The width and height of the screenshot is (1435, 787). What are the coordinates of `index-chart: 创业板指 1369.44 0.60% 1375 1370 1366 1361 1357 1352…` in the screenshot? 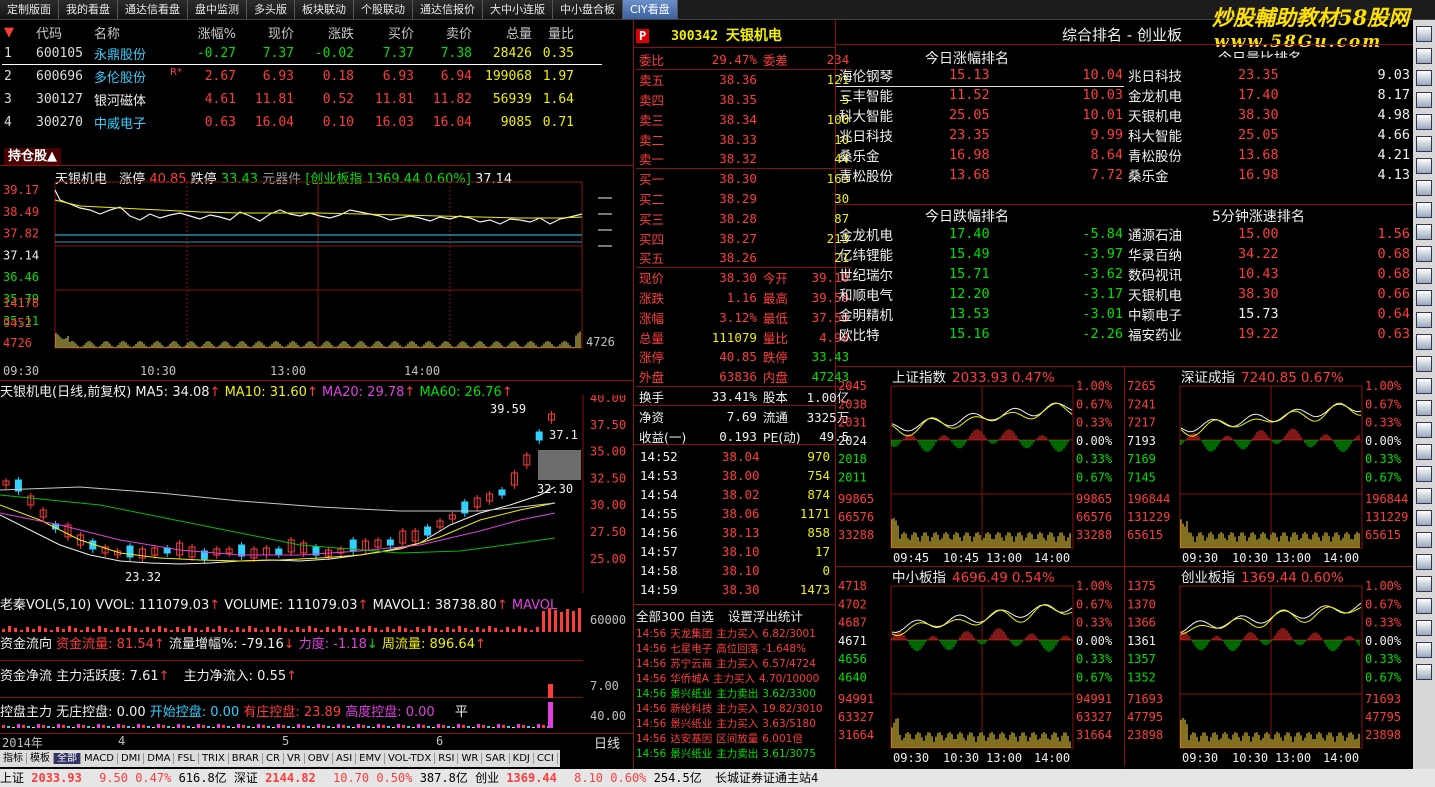 It's located at (1269, 667).